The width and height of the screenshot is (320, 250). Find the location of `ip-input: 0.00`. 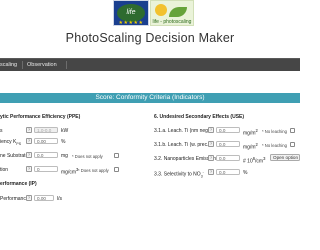

ip-input: 0.00 is located at coordinates (44, 197).